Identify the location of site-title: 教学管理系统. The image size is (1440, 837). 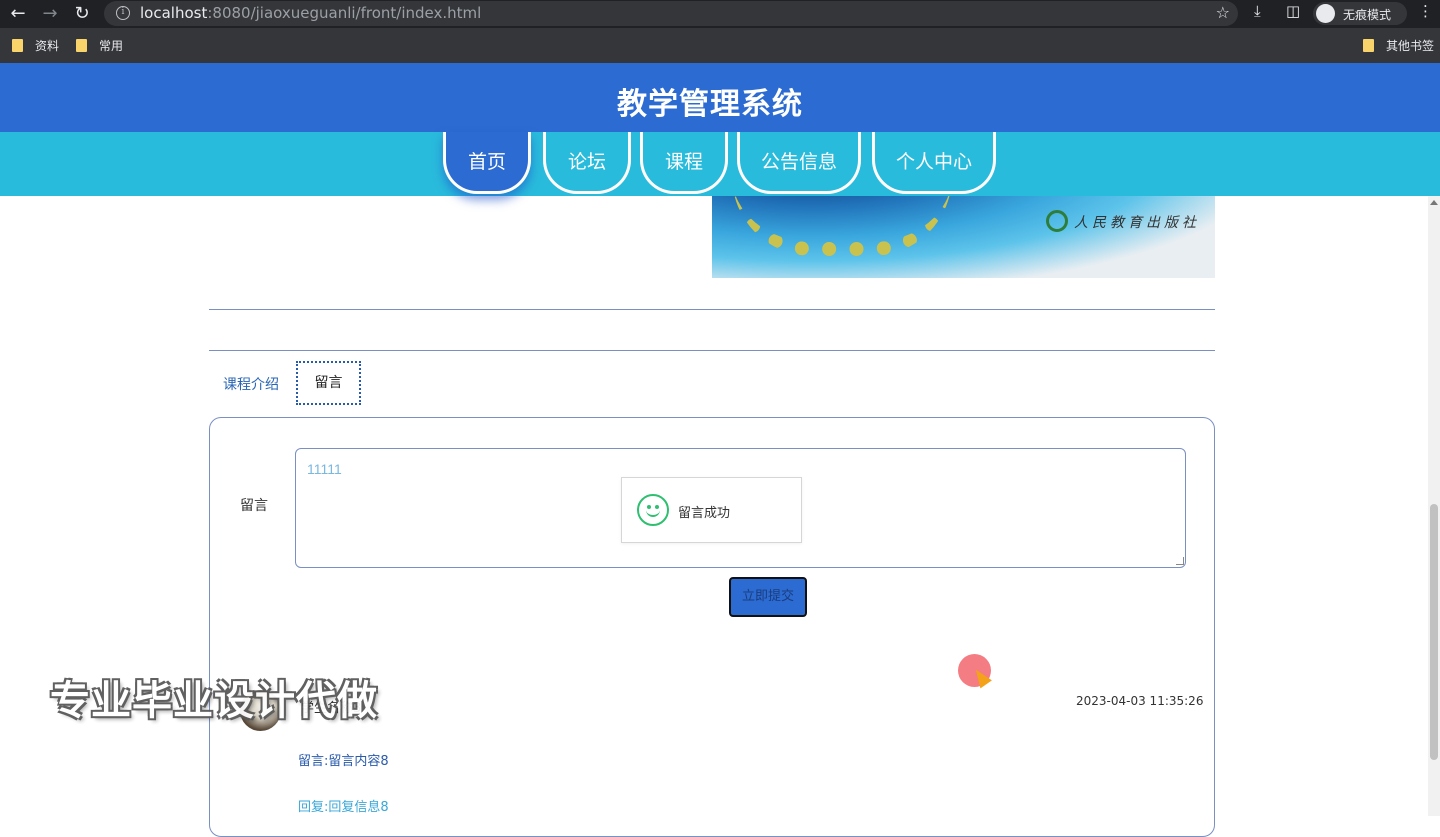
(710, 104).